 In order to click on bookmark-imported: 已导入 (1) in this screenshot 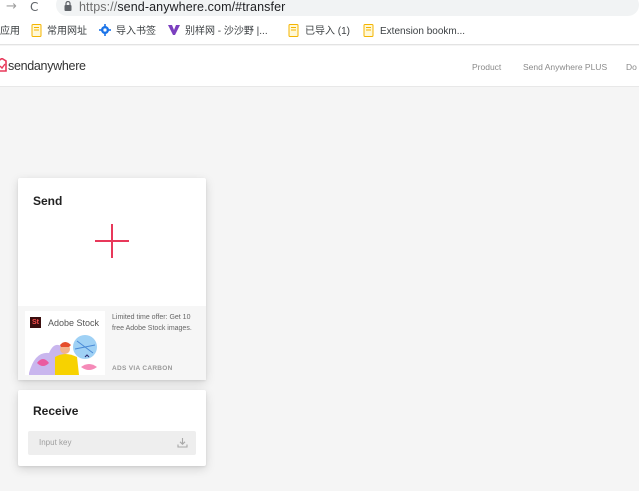, I will do `click(327, 31)`.